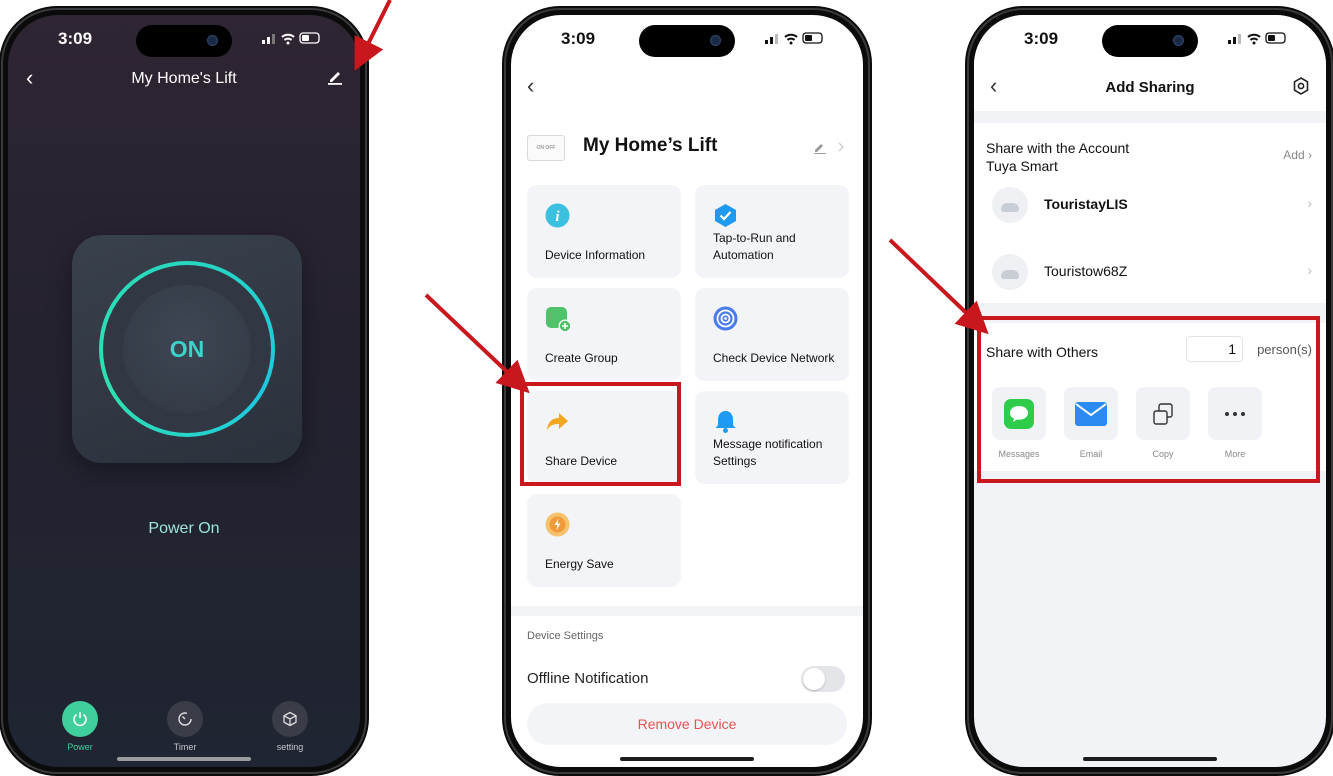 The height and width of the screenshot is (776, 1333). What do you see at coordinates (754, 247) in the screenshot?
I see `tile-label: Tap-to-Run and Automation` at bounding box center [754, 247].